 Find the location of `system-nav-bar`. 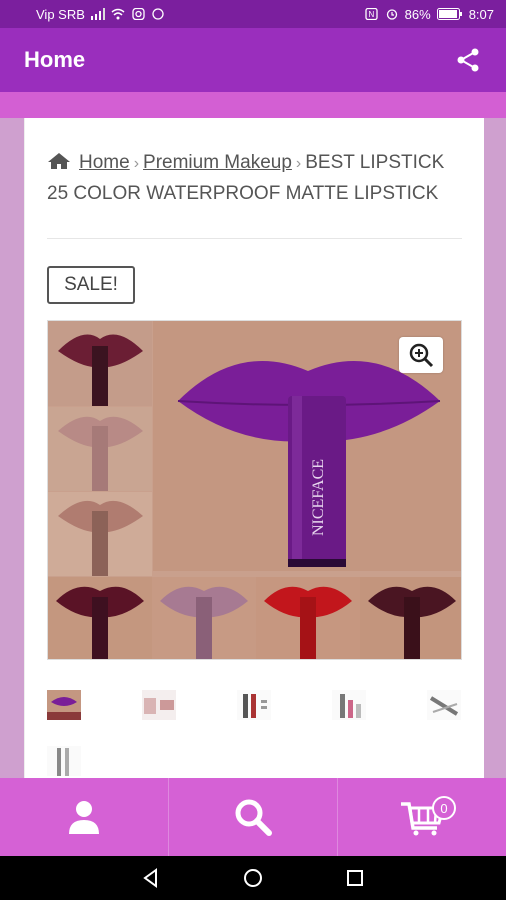

system-nav-bar is located at coordinates (253, 878).